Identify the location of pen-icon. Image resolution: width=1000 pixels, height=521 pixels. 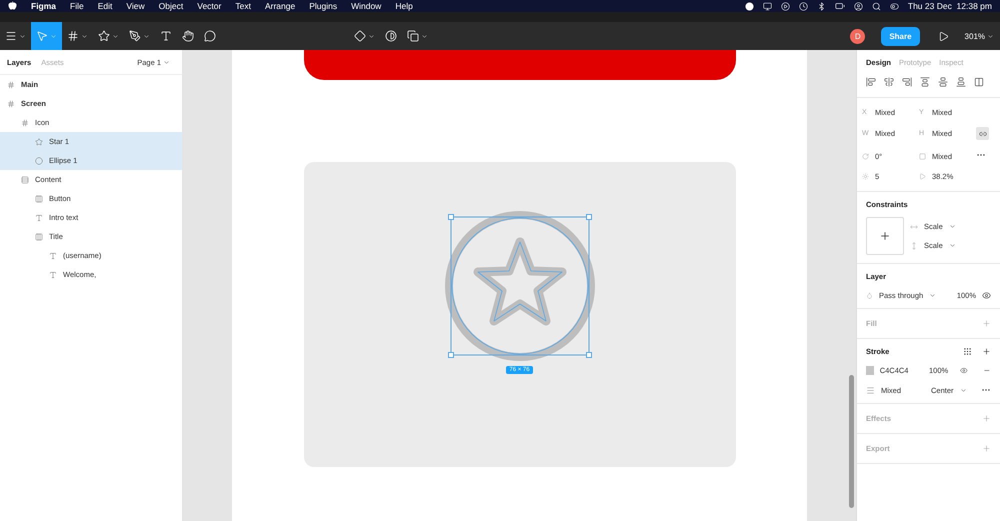
(135, 36).